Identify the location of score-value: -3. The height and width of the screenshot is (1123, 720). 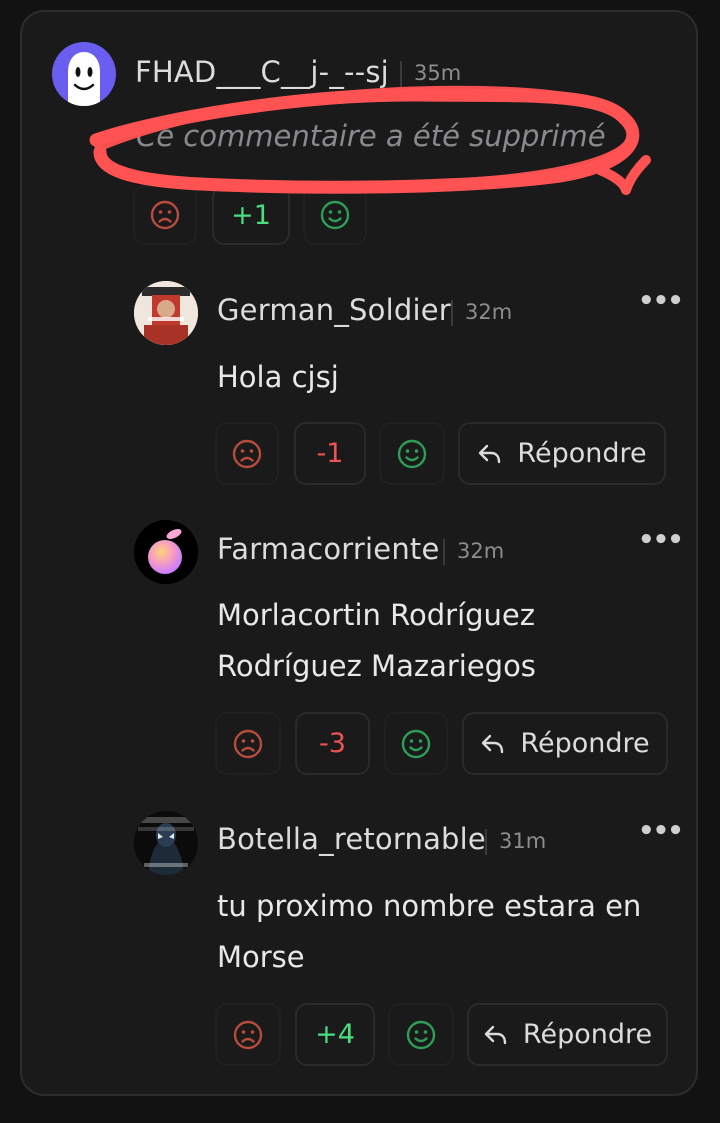
(332, 743).